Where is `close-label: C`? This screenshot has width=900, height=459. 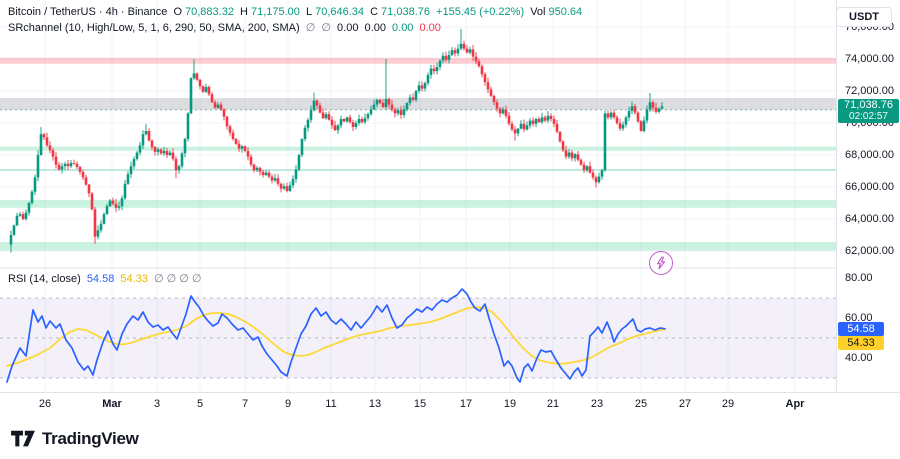
close-label: C is located at coordinates (374, 12).